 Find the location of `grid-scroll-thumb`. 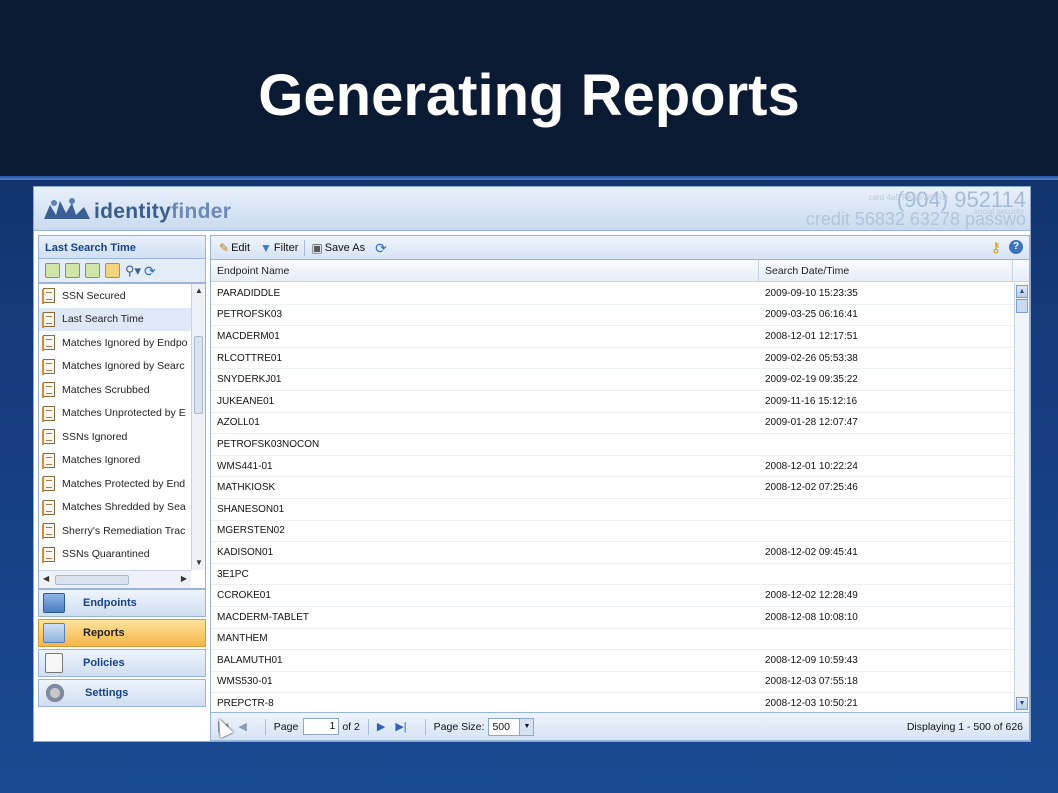

grid-scroll-thumb is located at coordinates (1022, 306).